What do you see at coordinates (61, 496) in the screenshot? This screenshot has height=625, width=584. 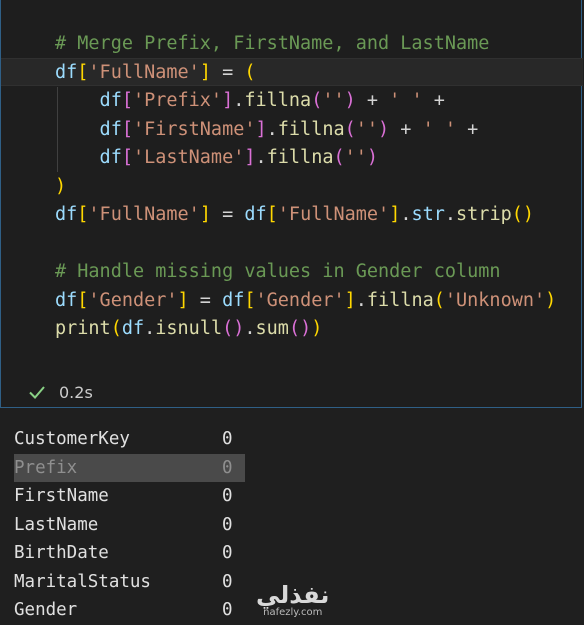 I see `output-key: FirstName` at bounding box center [61, 496].